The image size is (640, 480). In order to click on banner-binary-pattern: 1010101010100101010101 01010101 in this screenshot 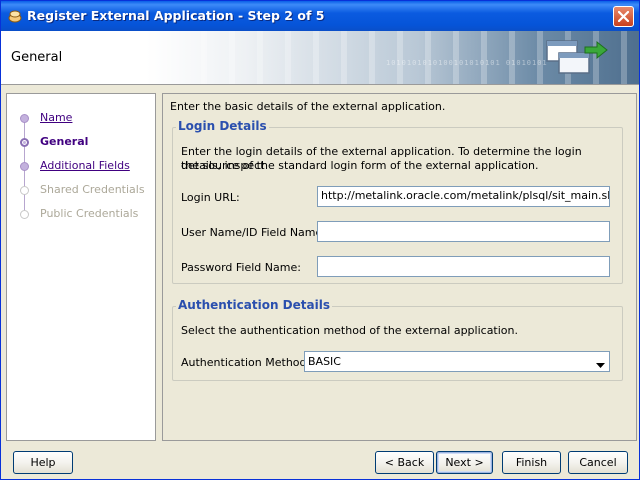, I will do `click(467, 63)`.